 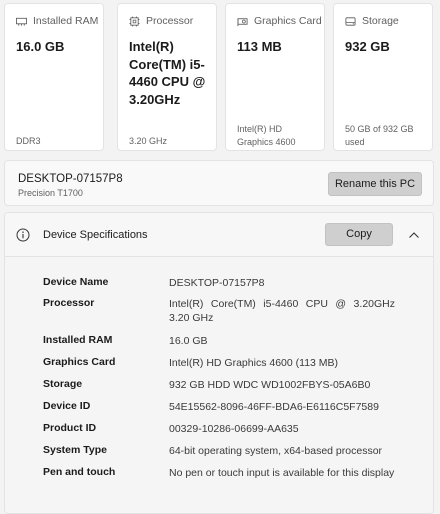 I want to click on spec-label: Pen and touch, so click(x=79, y=472).